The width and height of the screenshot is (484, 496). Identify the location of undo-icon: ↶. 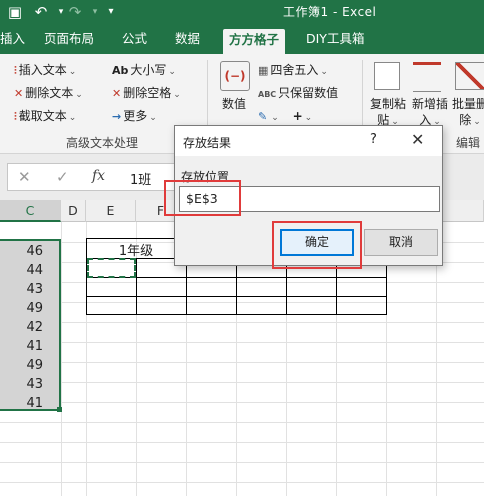
(41, 12).